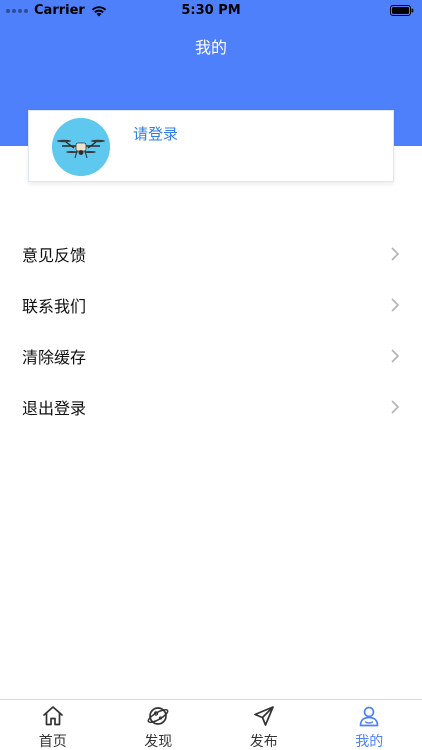 Image resolution: width=422 pixels, height=750 pixels. Describe the element at coordinates (211, 146) in the screenshot. I see `profile-card: 请登录` at that location.